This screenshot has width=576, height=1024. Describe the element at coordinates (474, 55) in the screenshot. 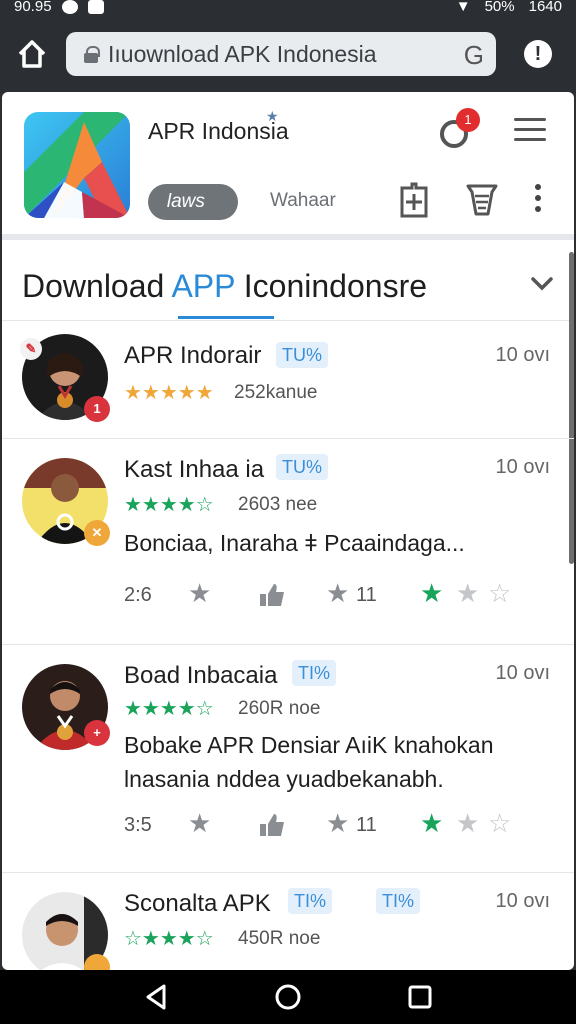

I see `reload-icon: G` at that location.